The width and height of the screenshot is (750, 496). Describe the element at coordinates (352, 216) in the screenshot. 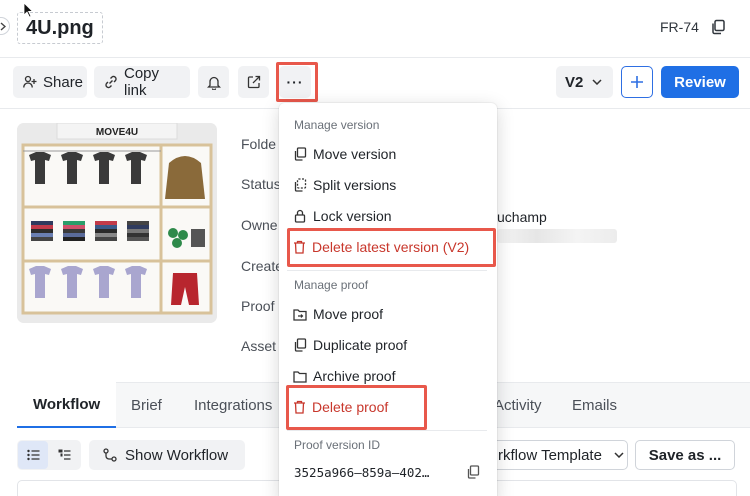

I see `lock-version-label: Lock version` at that location.